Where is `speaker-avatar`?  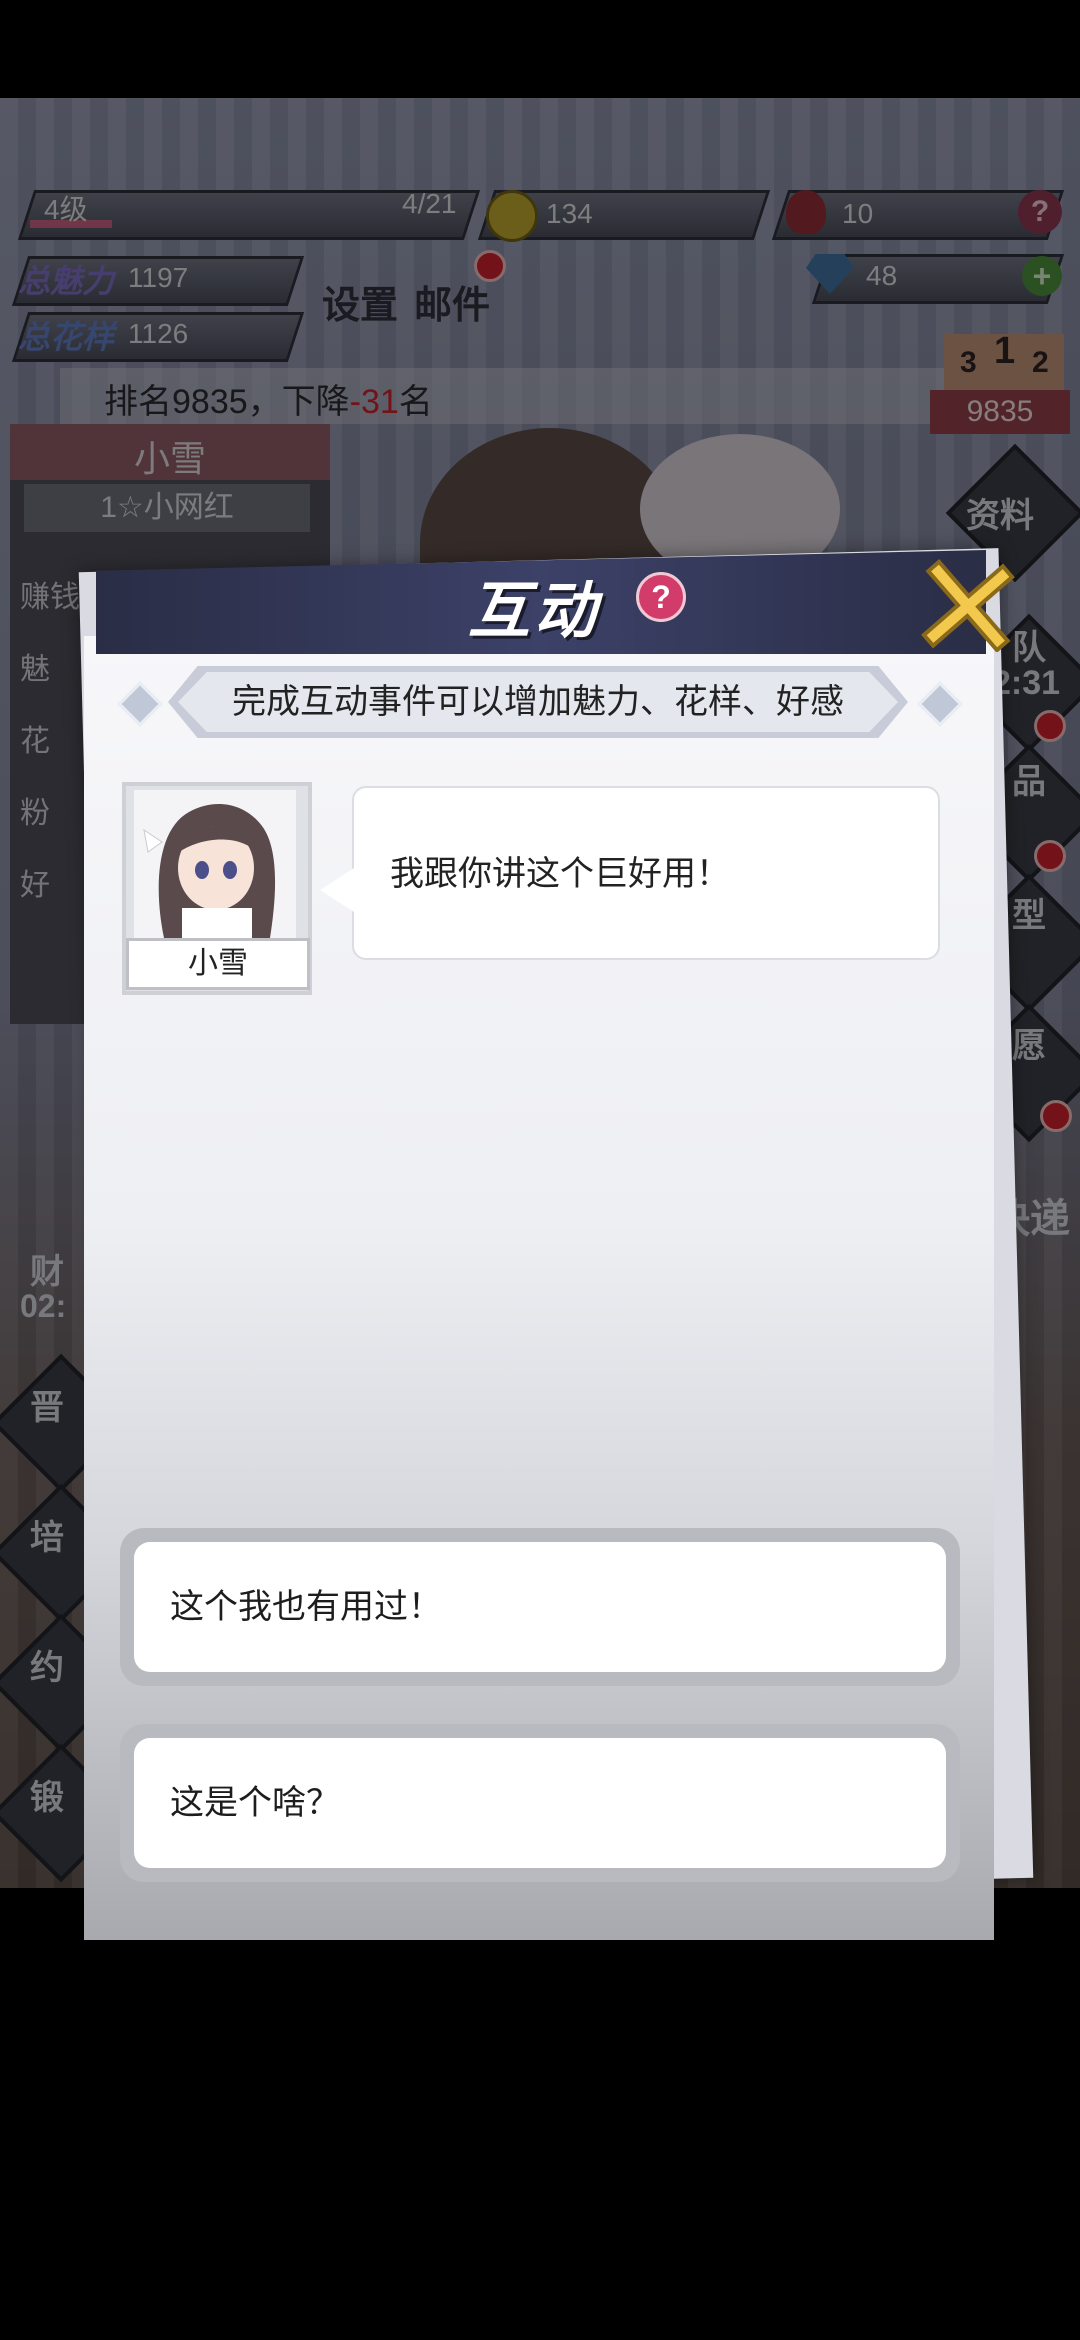
speaker-avatar is located at coordinates (215, 864).